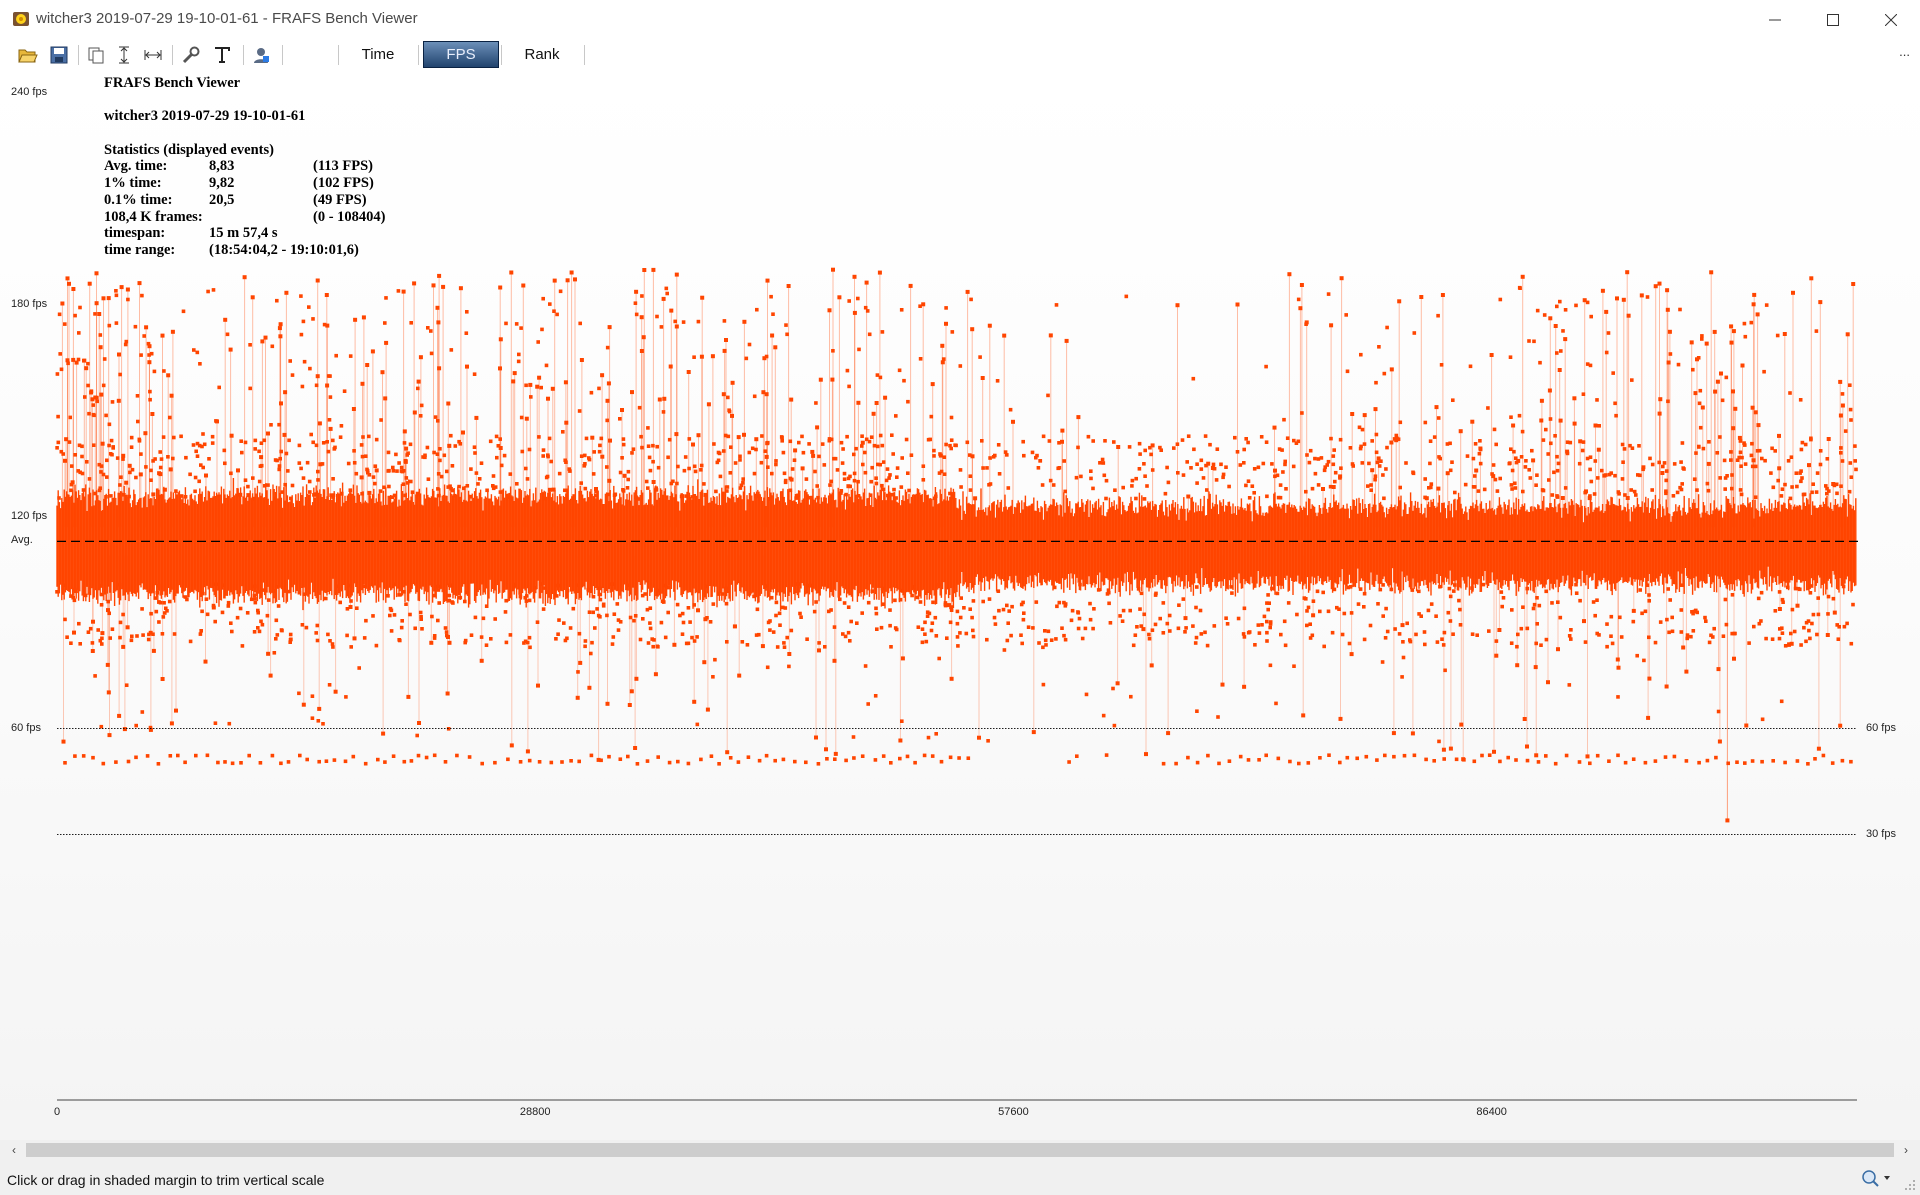  What do you see at coordinates (191, 55) in the screenshot?
I see `settings-button` at bounding box center [191, 55].